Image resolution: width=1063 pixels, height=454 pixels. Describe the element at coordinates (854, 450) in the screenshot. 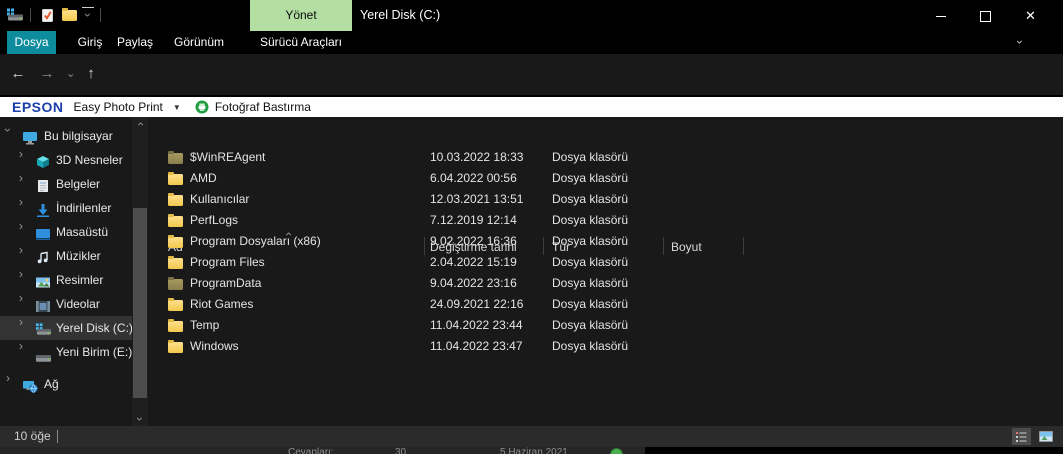

I see `background-black-area` at that location.